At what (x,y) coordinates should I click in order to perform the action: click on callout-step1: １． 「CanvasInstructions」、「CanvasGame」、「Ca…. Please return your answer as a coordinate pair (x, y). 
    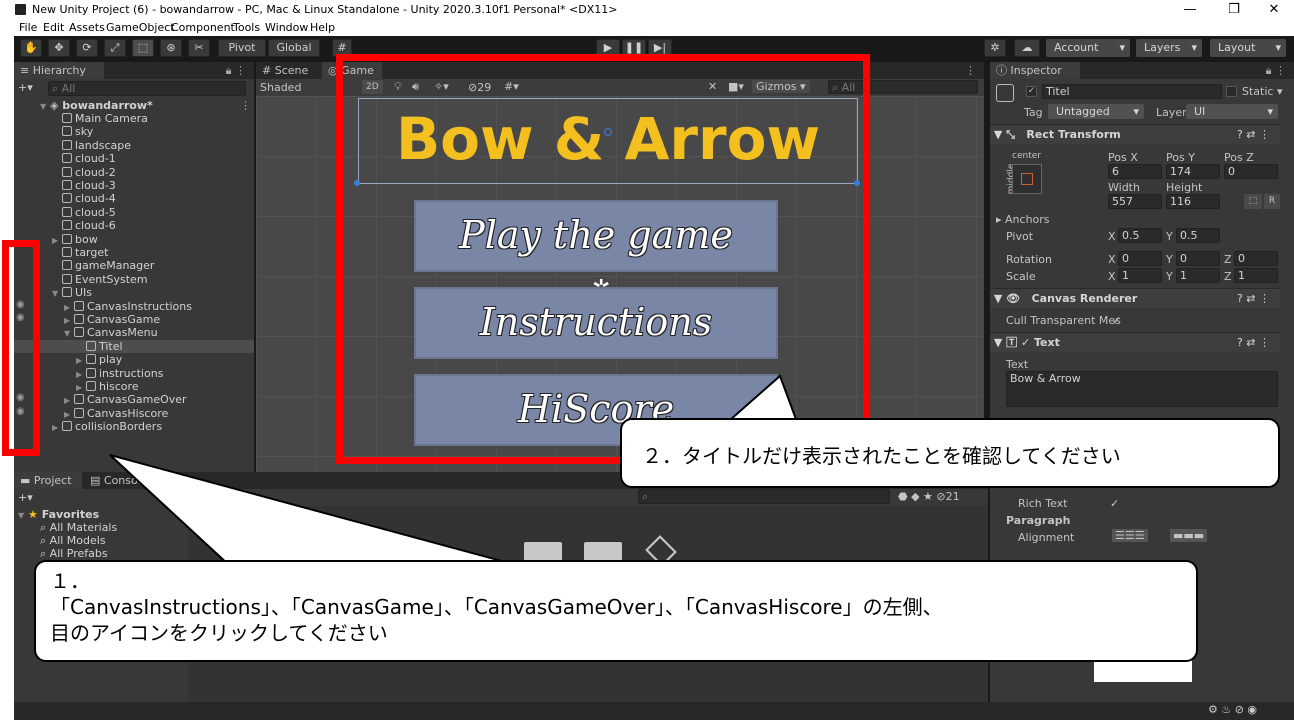
    Looking at the image, I should click on (616, 611).